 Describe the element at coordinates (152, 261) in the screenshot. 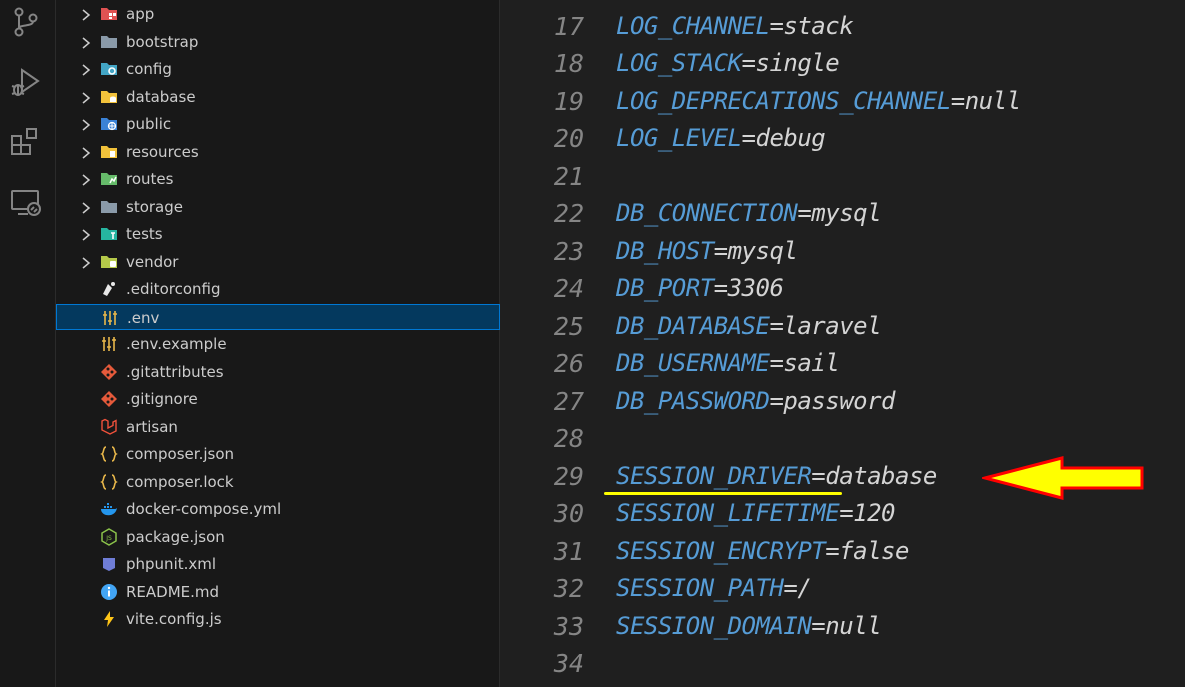

I see `file-name: vendor` at that location.